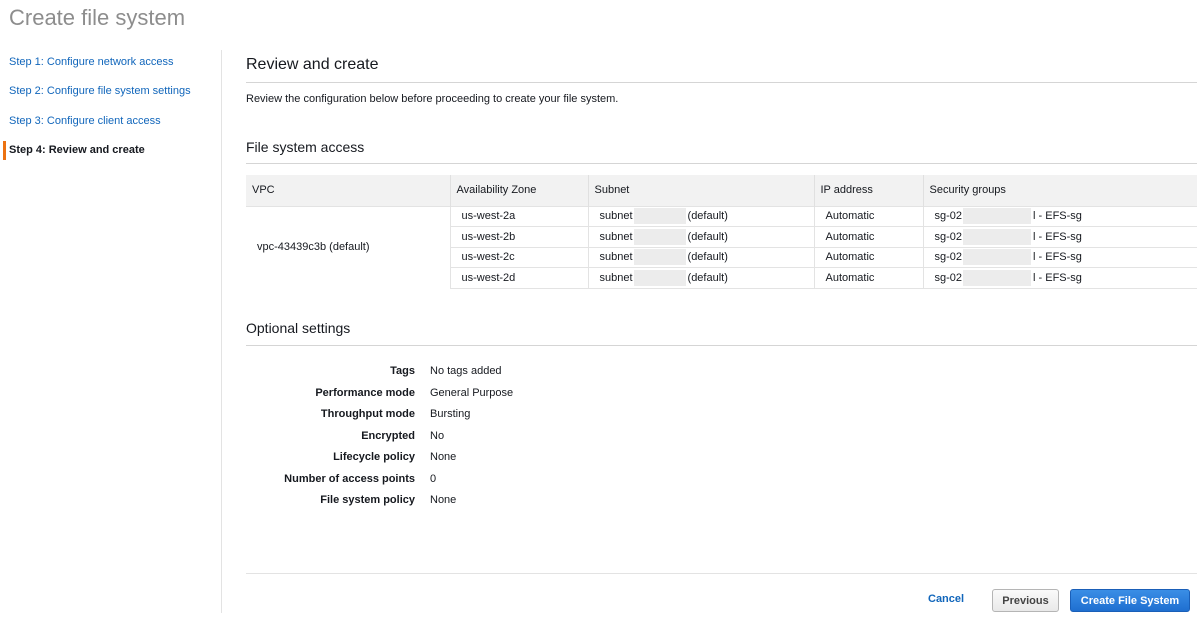  I want to click on previous-button: Previous, so click(1025, 600).